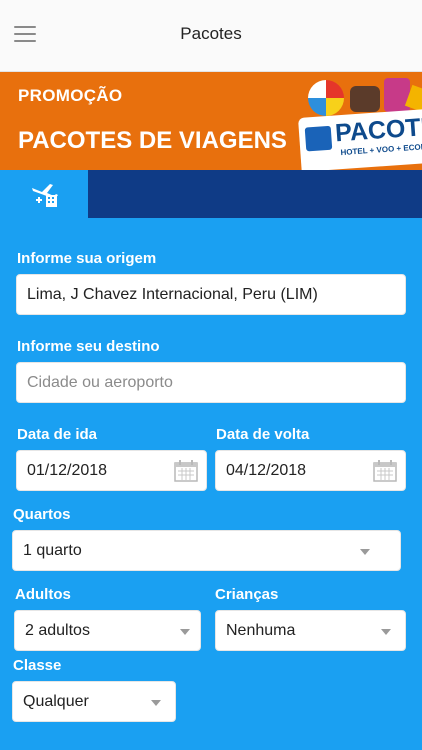 The image size is (422, 750). I want to click on class-value: Qualquer, so click(56, 701).